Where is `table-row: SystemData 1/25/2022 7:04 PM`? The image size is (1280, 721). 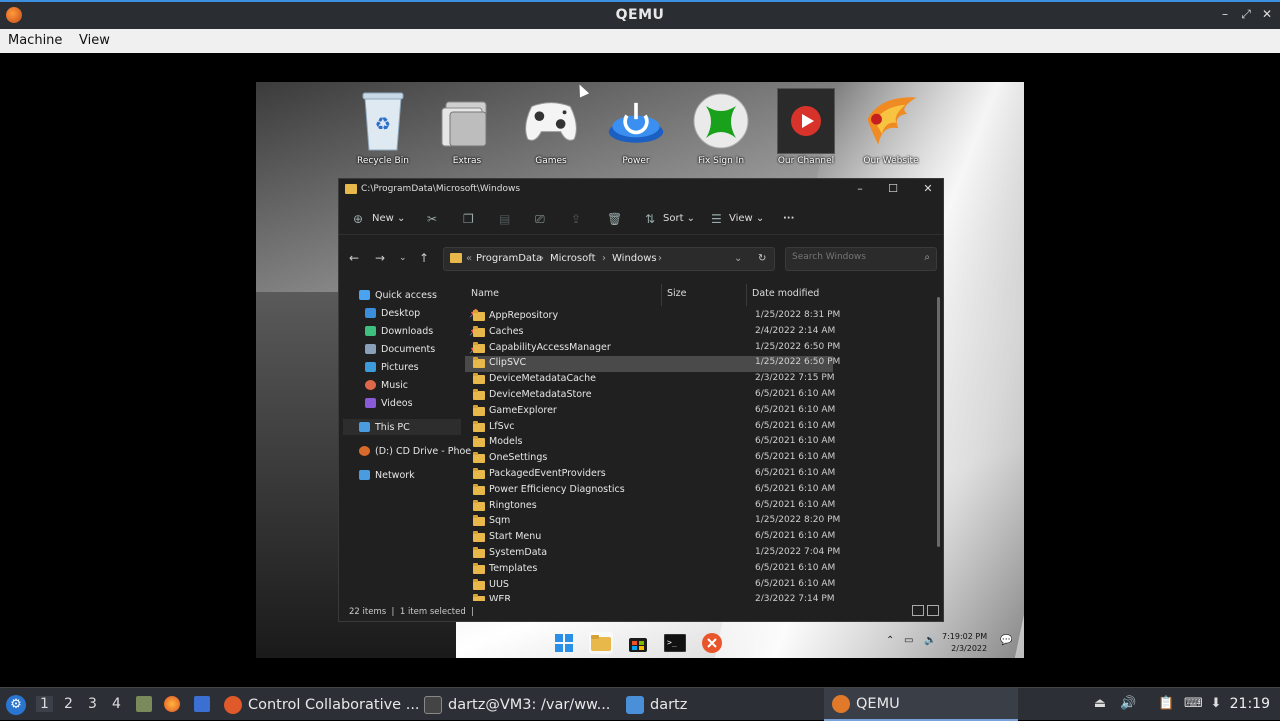
table-row: SystemData 1/25/2022 7:04 PM is located at coordinates (700, 554).